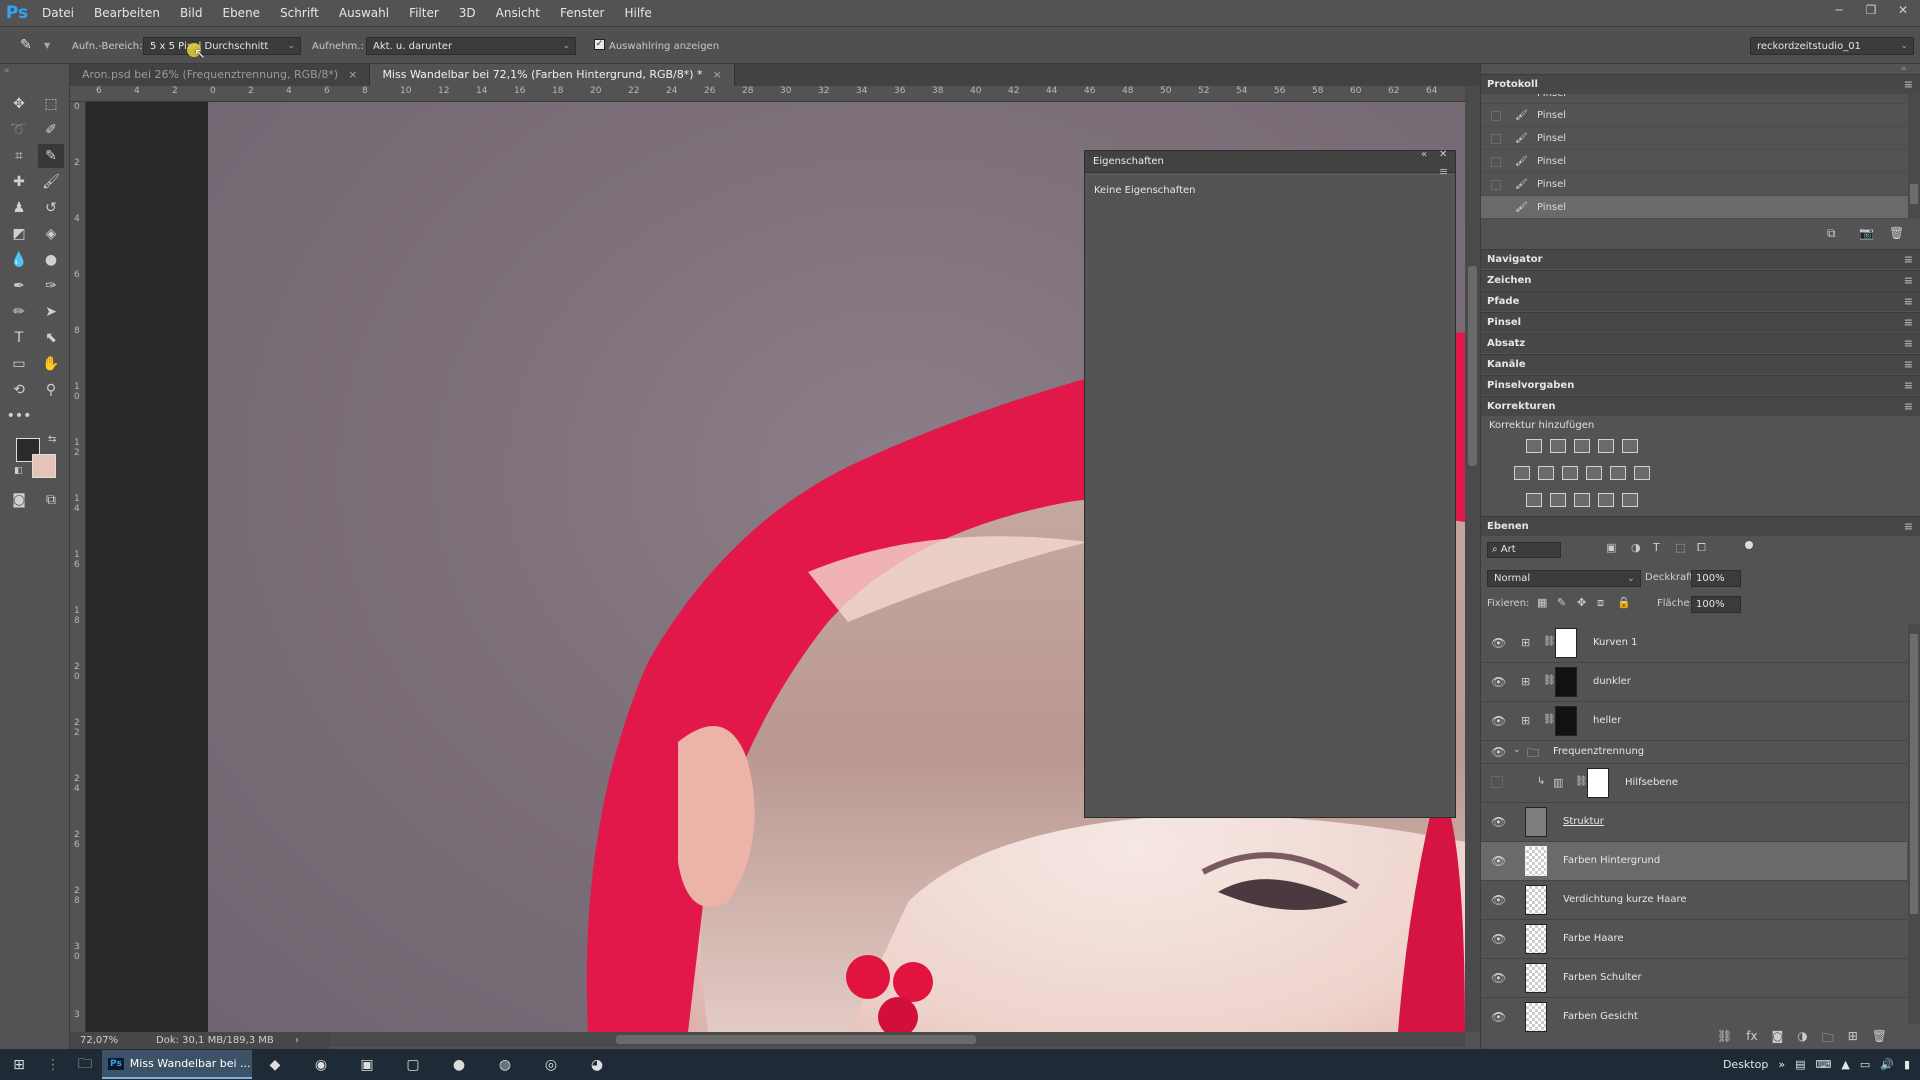 This screenshot has height=1080, width=1920. Describe the element at coordinates (191, 13) in the screenshot. I see `menu-bild: Bild` at that location.